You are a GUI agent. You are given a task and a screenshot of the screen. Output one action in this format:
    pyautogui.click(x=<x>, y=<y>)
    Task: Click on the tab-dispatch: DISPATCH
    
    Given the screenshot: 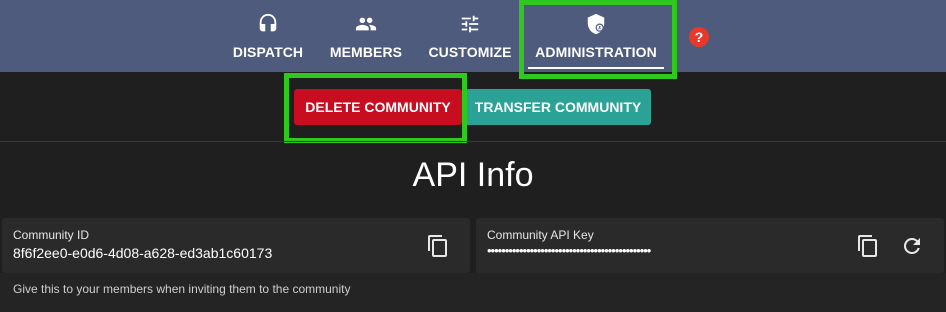 What is the action you would take?
    pyautogui.click(x=268, y=36)
    